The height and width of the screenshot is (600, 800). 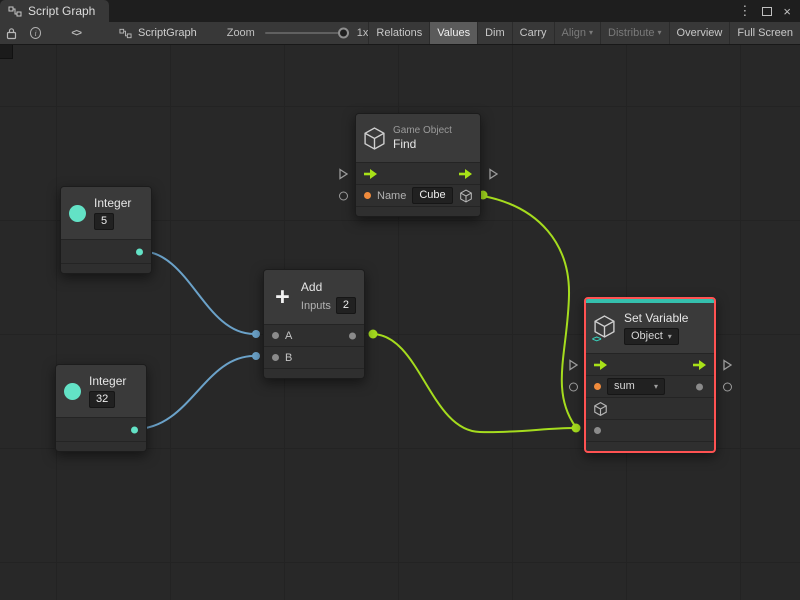 I want to click on graph-icon, so click(x=15, y=11).